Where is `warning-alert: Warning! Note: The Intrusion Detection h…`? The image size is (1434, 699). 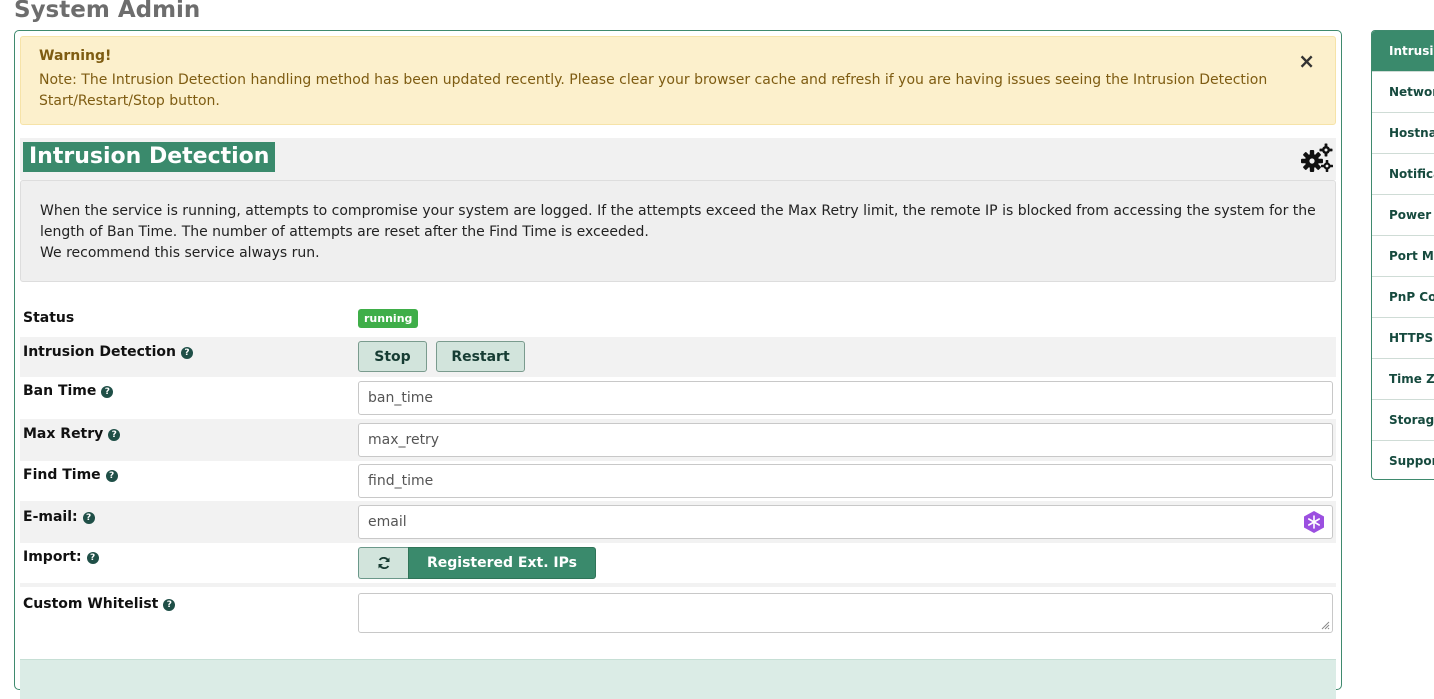
warning-alert: Warning! Note: The Intrusion Detection h… is located at coordinates (678, 80).